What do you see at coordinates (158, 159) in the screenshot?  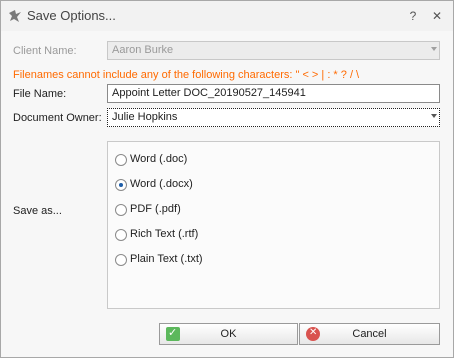 I see `radio-doc-label: Word (.doc)` at bounding box center [158, 159].